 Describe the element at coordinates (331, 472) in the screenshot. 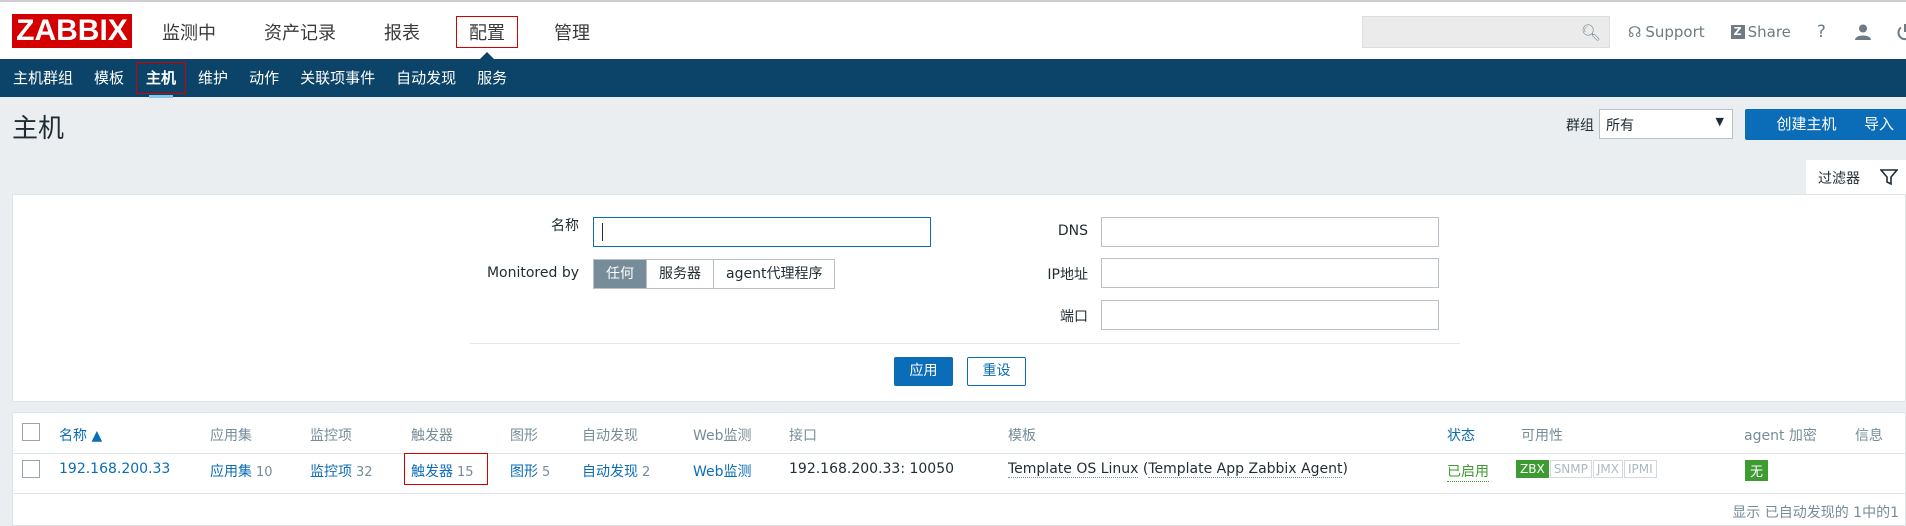

I see `items-link: 监控项` at that location.